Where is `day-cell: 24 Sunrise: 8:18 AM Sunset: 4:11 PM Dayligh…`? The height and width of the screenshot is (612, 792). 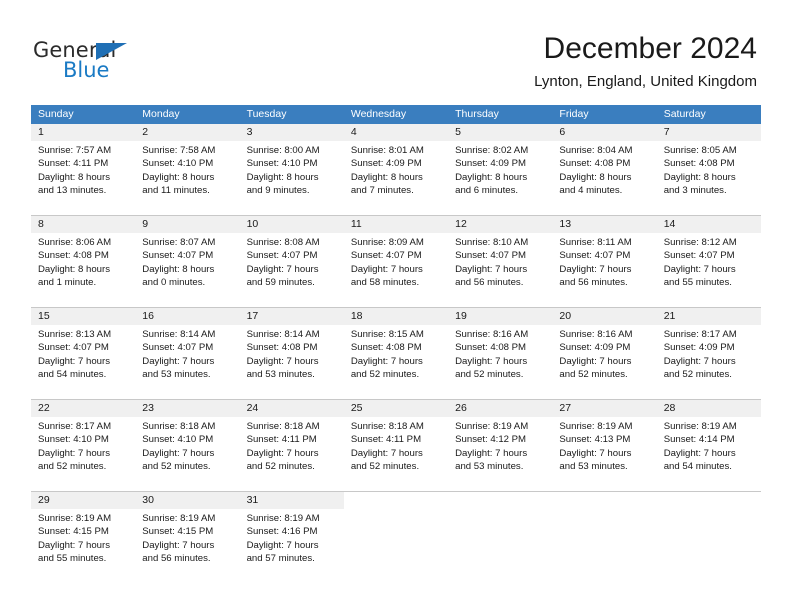 day-cell: 24 Sunrise: 8:18 AM Sunset: 4:11 PM Dayligh… is located at coordinates (291, 439).